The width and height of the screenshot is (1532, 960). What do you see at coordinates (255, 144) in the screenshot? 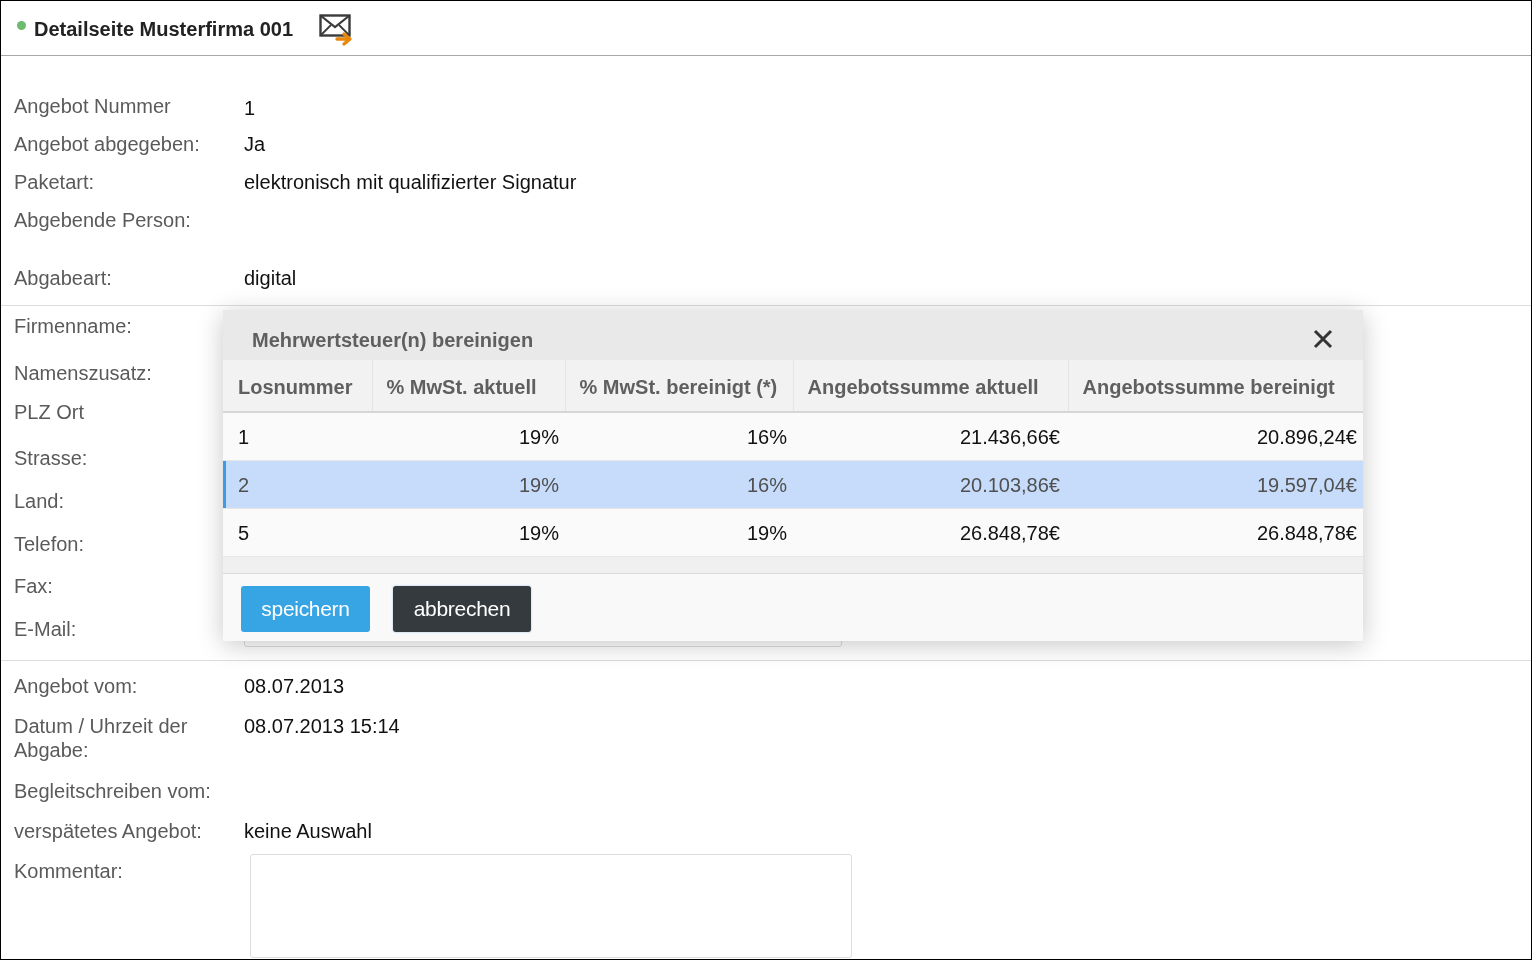
I see `field-value: Ja` at bounding box center [255, 144].